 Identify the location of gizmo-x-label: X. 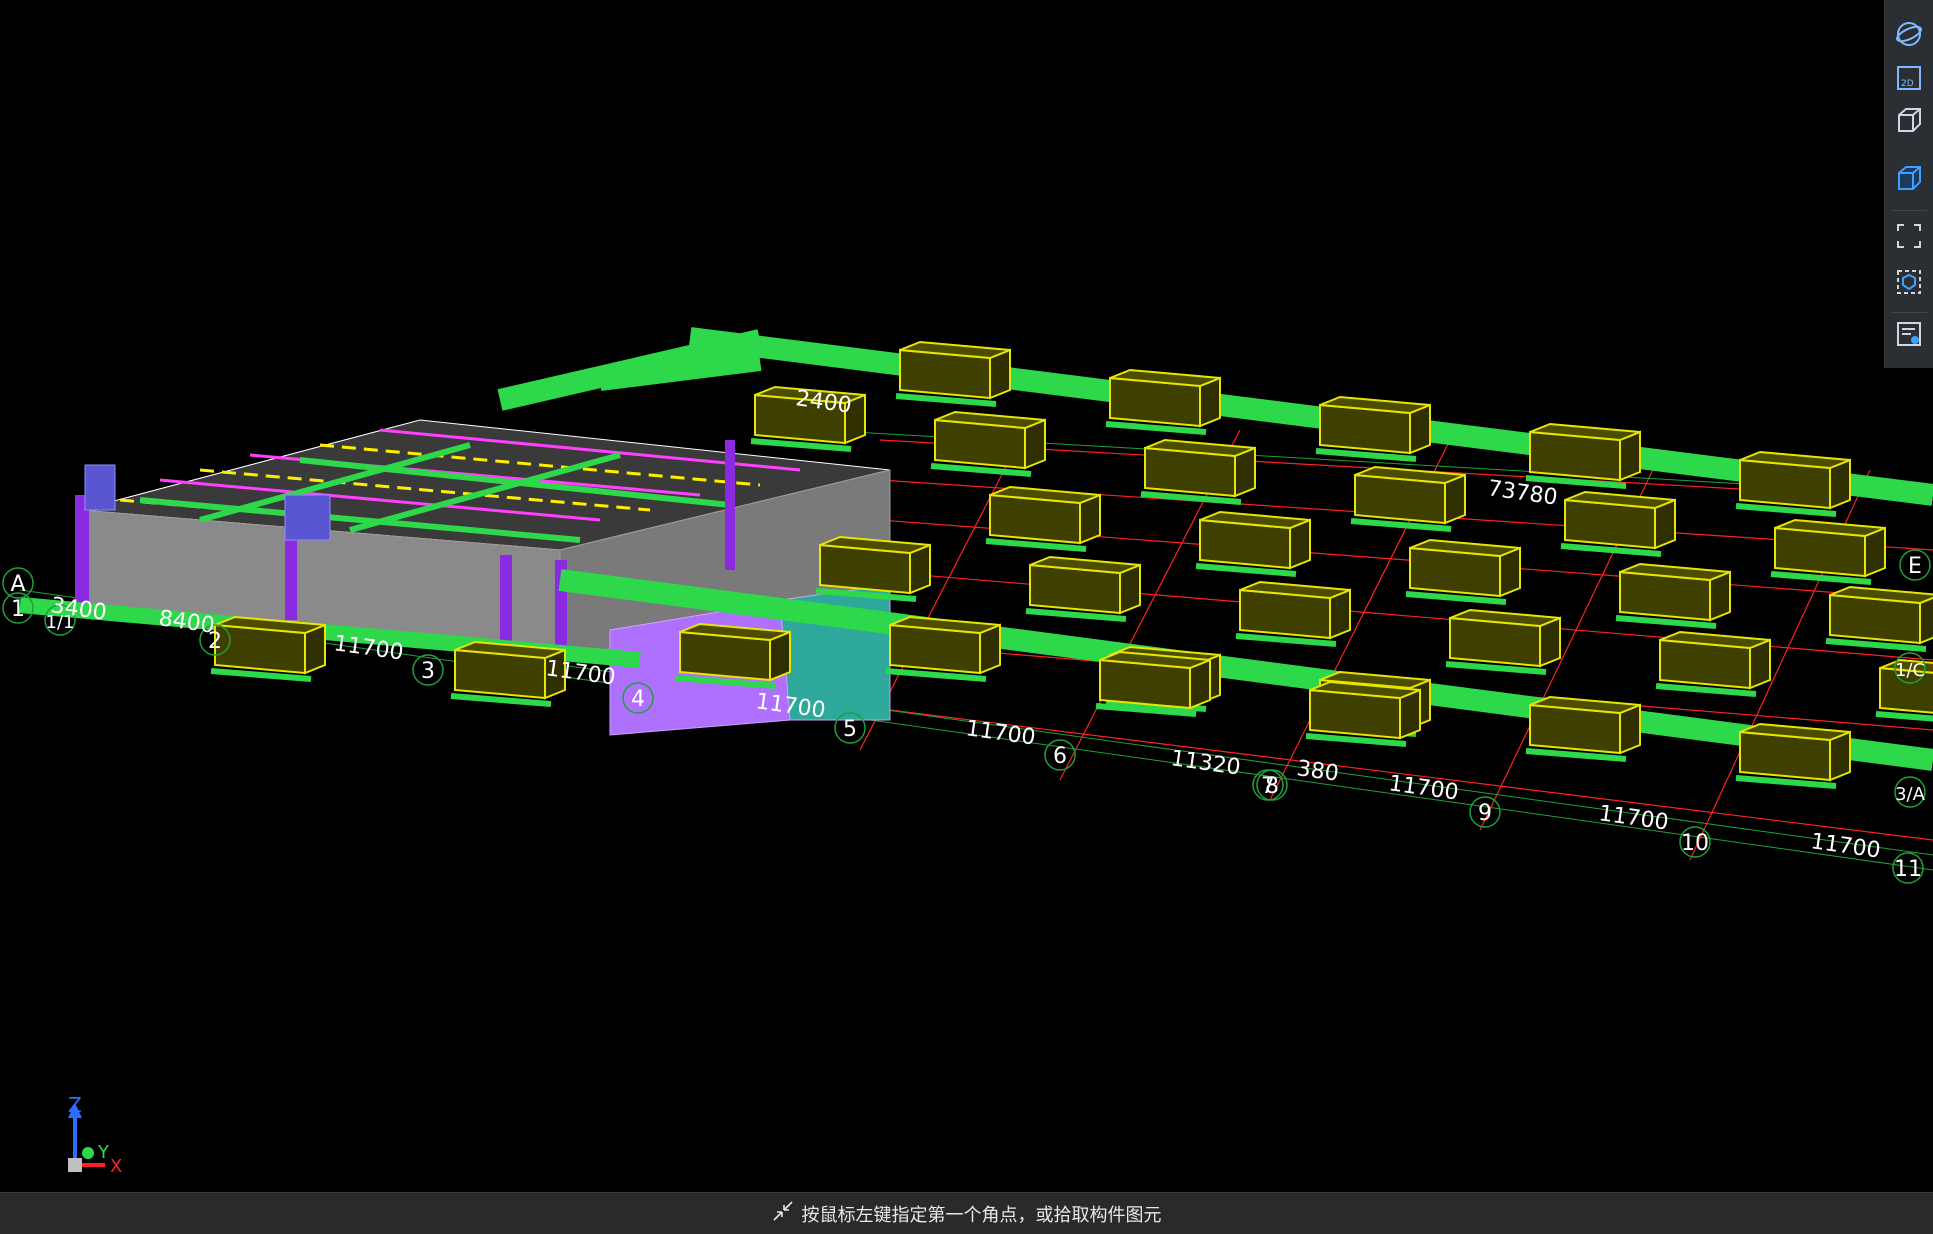
(116, 1166).